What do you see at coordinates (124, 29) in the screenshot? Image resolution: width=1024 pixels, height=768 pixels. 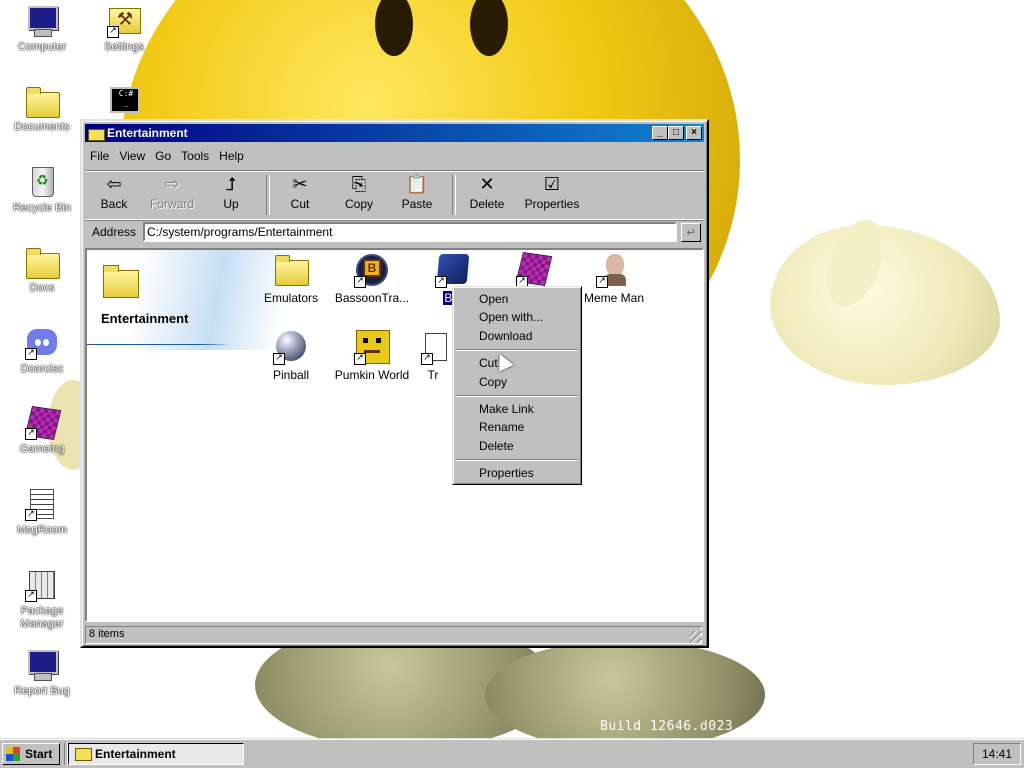 I see `desktop-icon-settings: ↗ Settings` at bounding box center [124, 29].